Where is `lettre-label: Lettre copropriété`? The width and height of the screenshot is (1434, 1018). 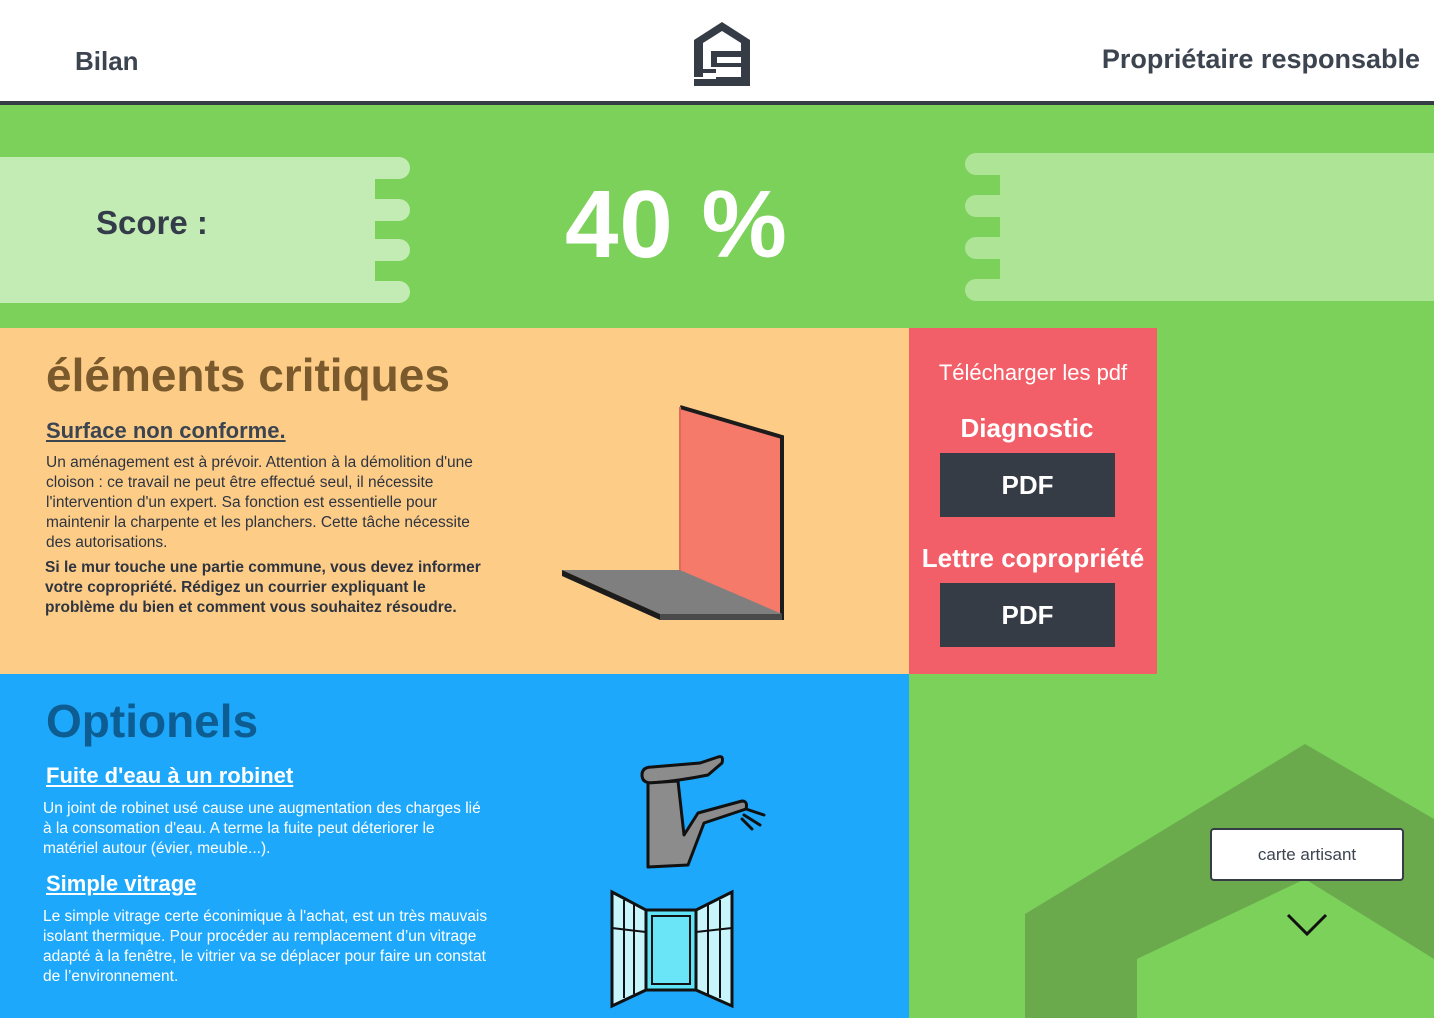
lettre-label: Lettre copropriété is located at coordinates (1033, 558).